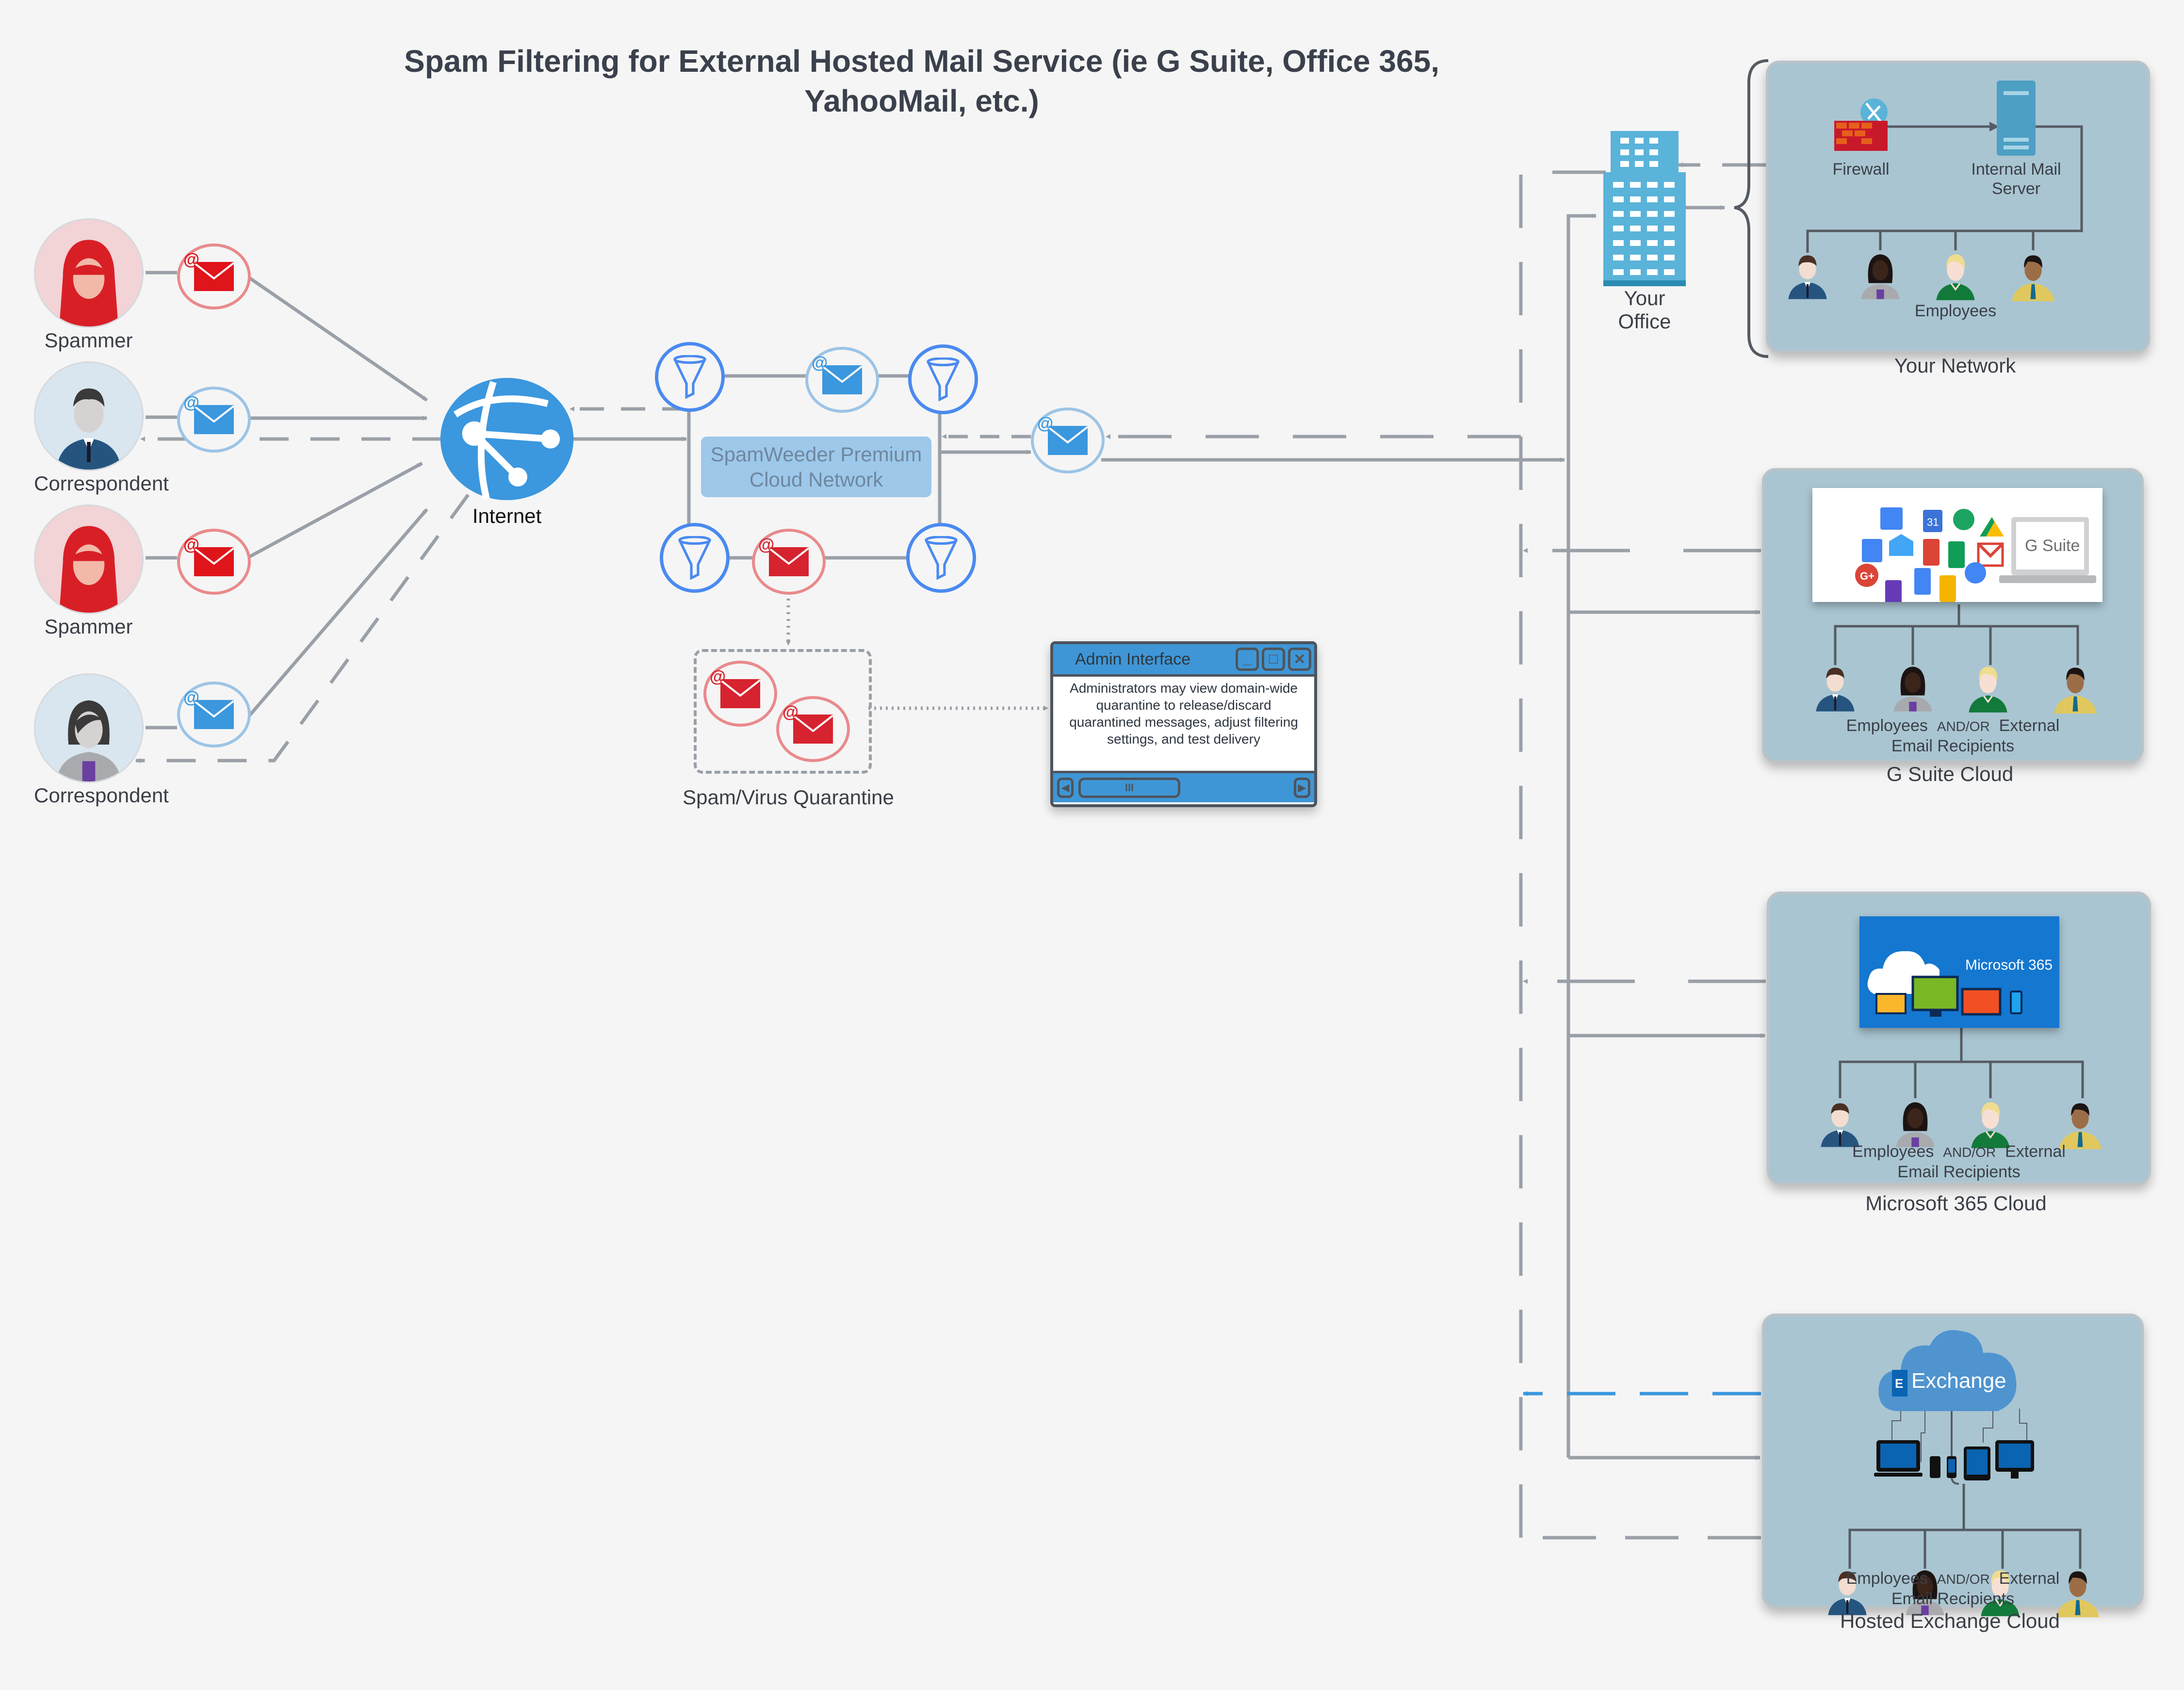  What do you see at coordinates (507, 515) in the screenshot?
I see `internet-label: Internet` at bounding box center [507, 515].